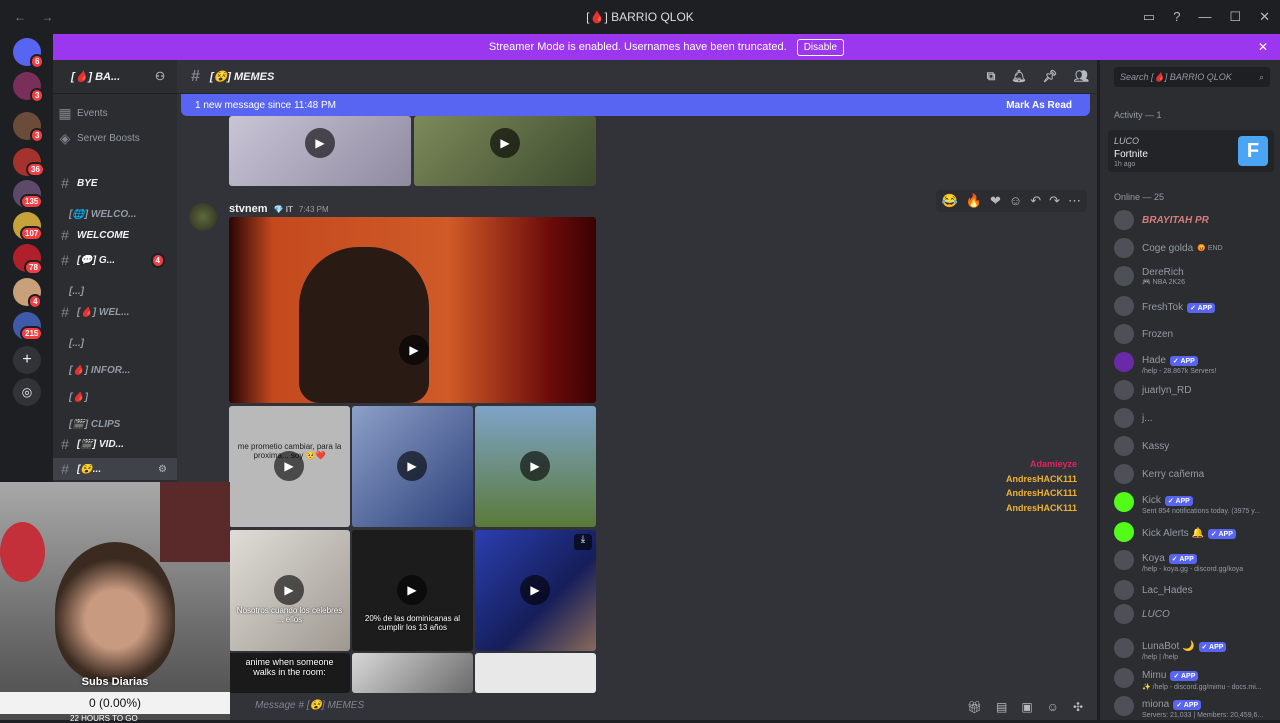 The width and height of the screenshot is (1280, 723). Describe the element at coordinates (36, 17) in the screenshot. I see `nav-arrows-icon: ← →` at that location.